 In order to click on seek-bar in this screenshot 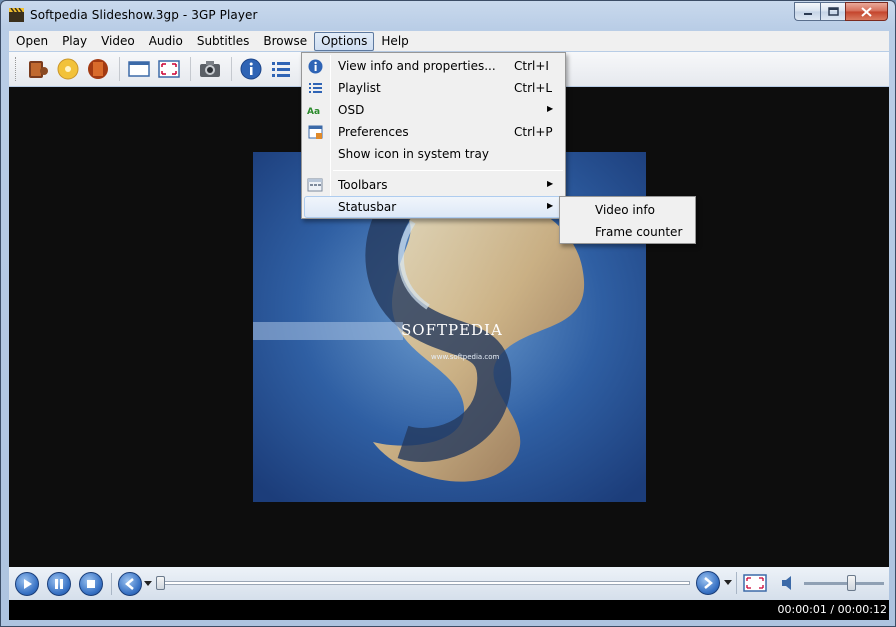, I will do `click(423, 583)`.